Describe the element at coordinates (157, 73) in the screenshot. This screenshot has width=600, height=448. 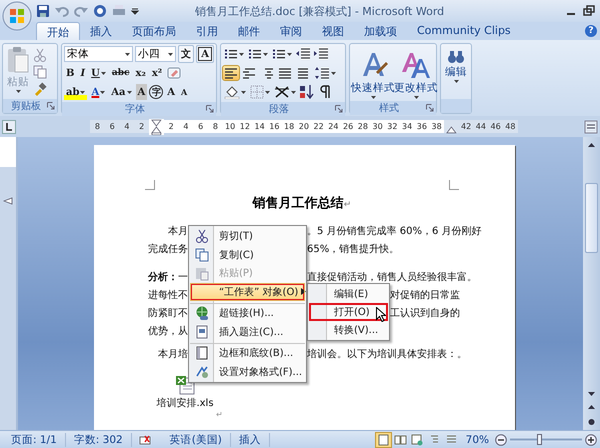
I see `format-button: x²` at that location.